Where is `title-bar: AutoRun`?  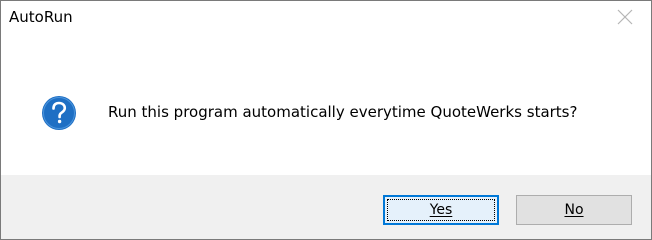 title-bar: AutoRun is located at coordinates (326, 16).